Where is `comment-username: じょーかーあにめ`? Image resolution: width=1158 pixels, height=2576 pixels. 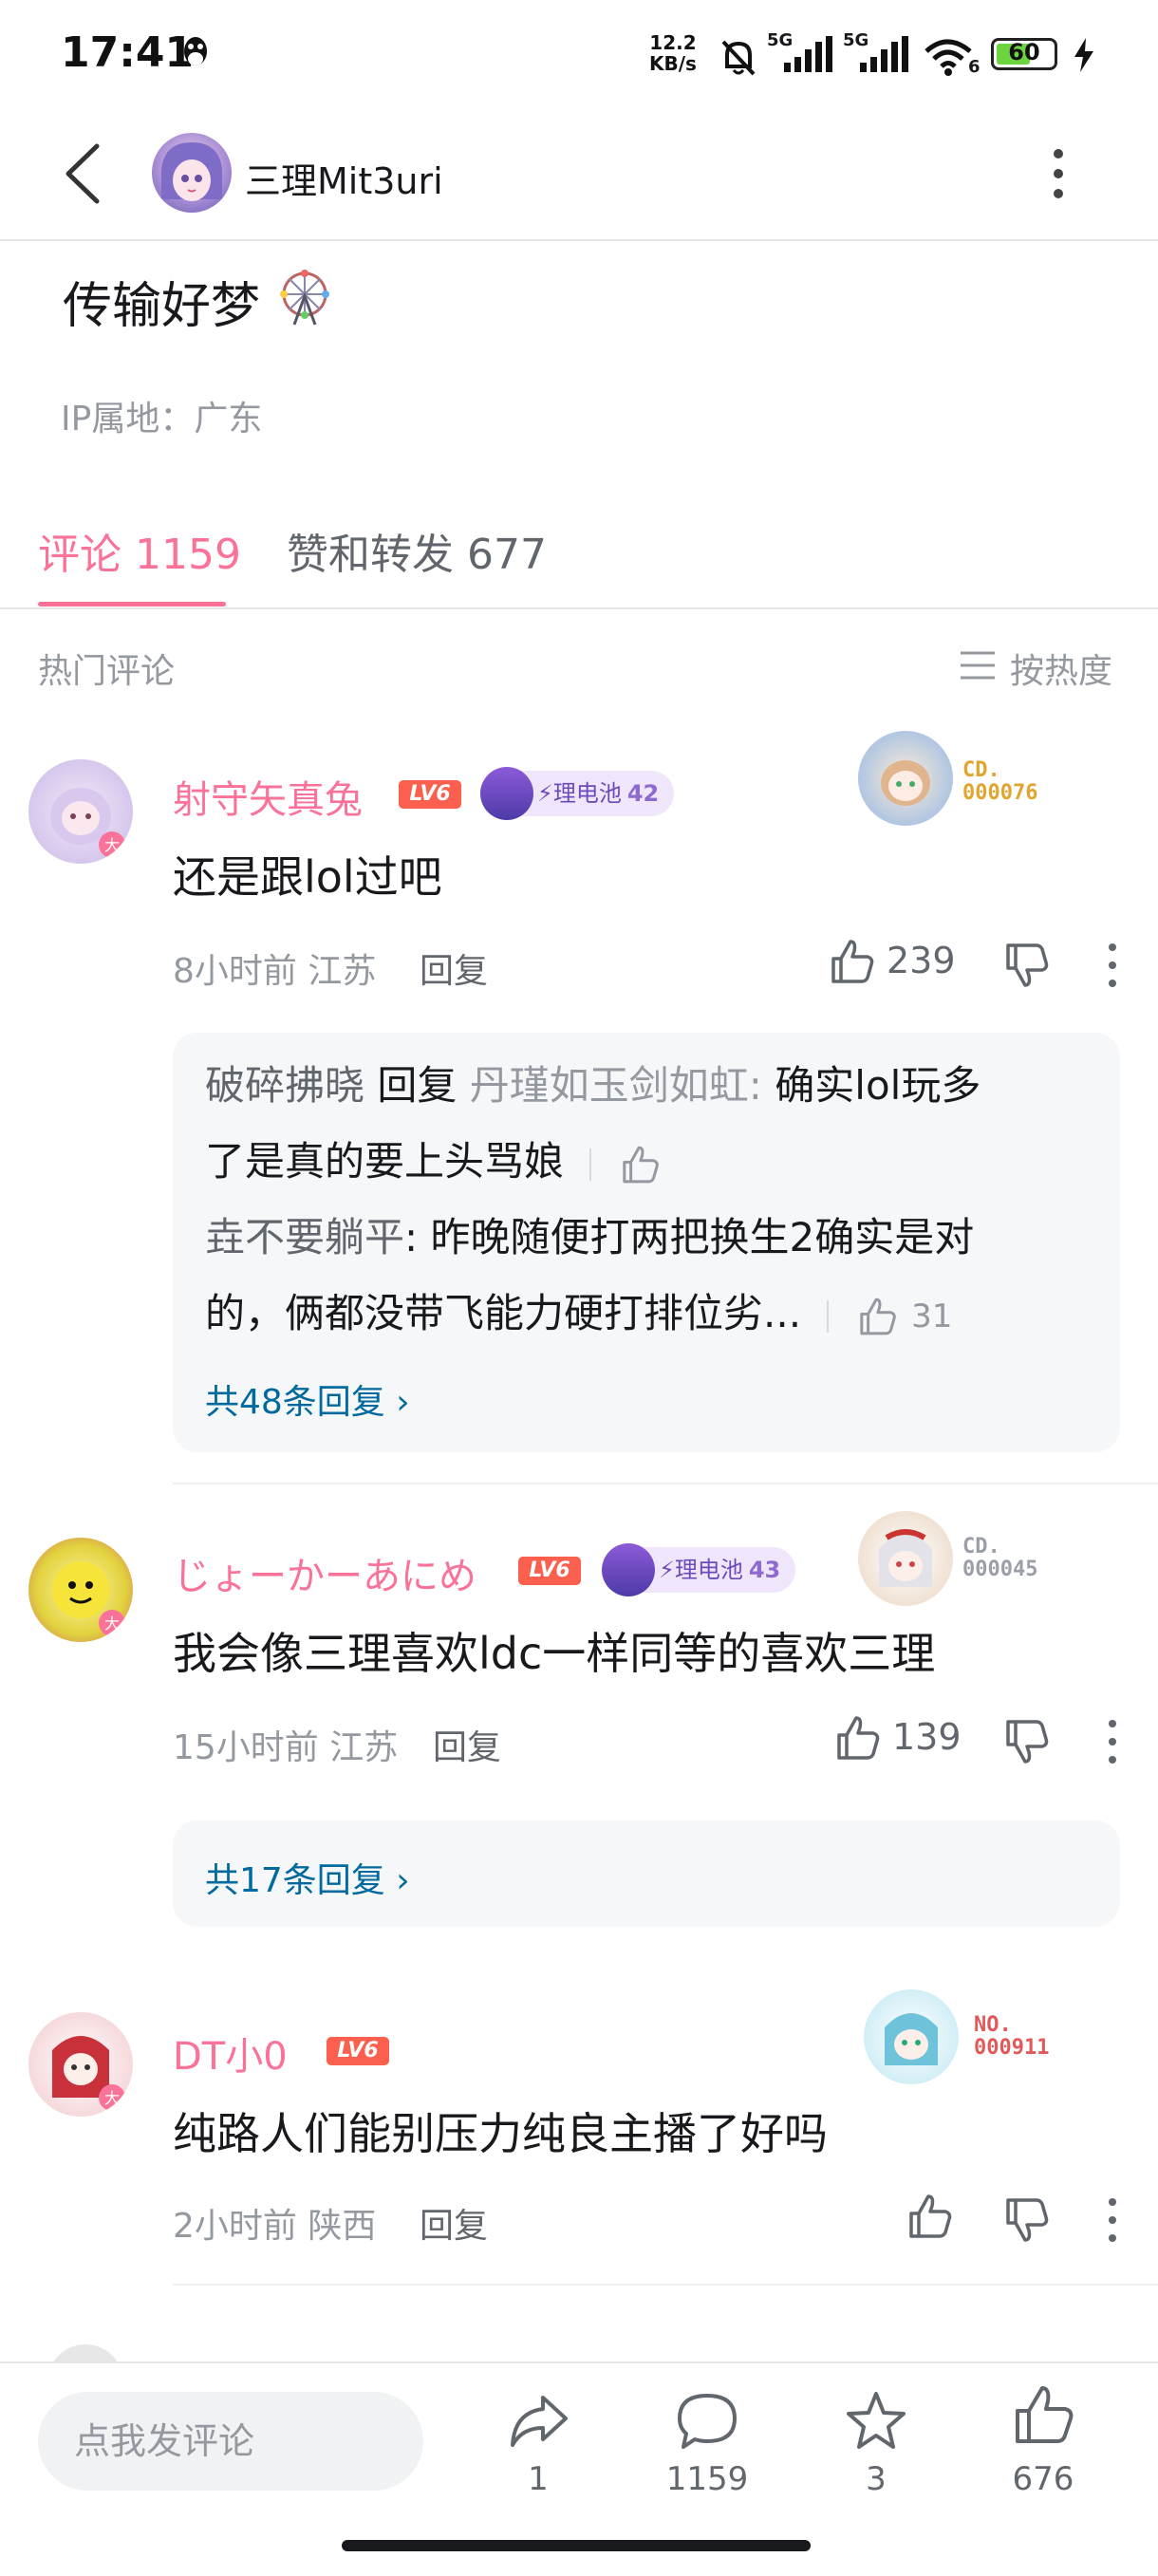
comment-username: じょーかーあにめ is located at coordinates (324, 1573).